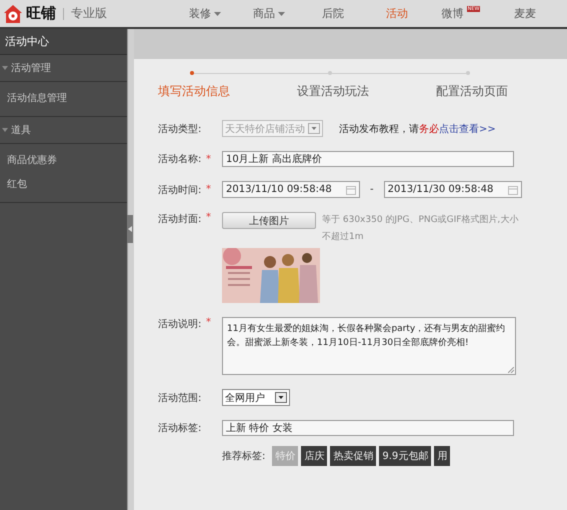 The width and height of the screenshot is (567, 510). What do you see at coordinates (421, 229) in the screenshot?
I see `upload-note: 等于 630x350 的JPG、PNG或GIF格式图片,大小不超过1m` at bounding box center [421, 229].